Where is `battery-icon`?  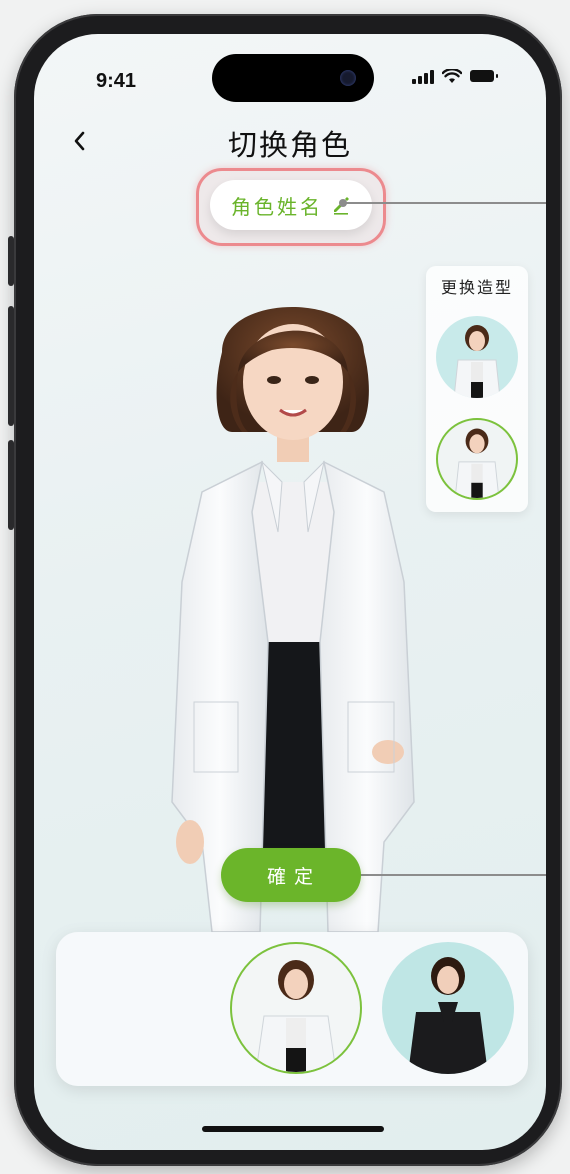
battery-icon is located at coordinates (484, 76).